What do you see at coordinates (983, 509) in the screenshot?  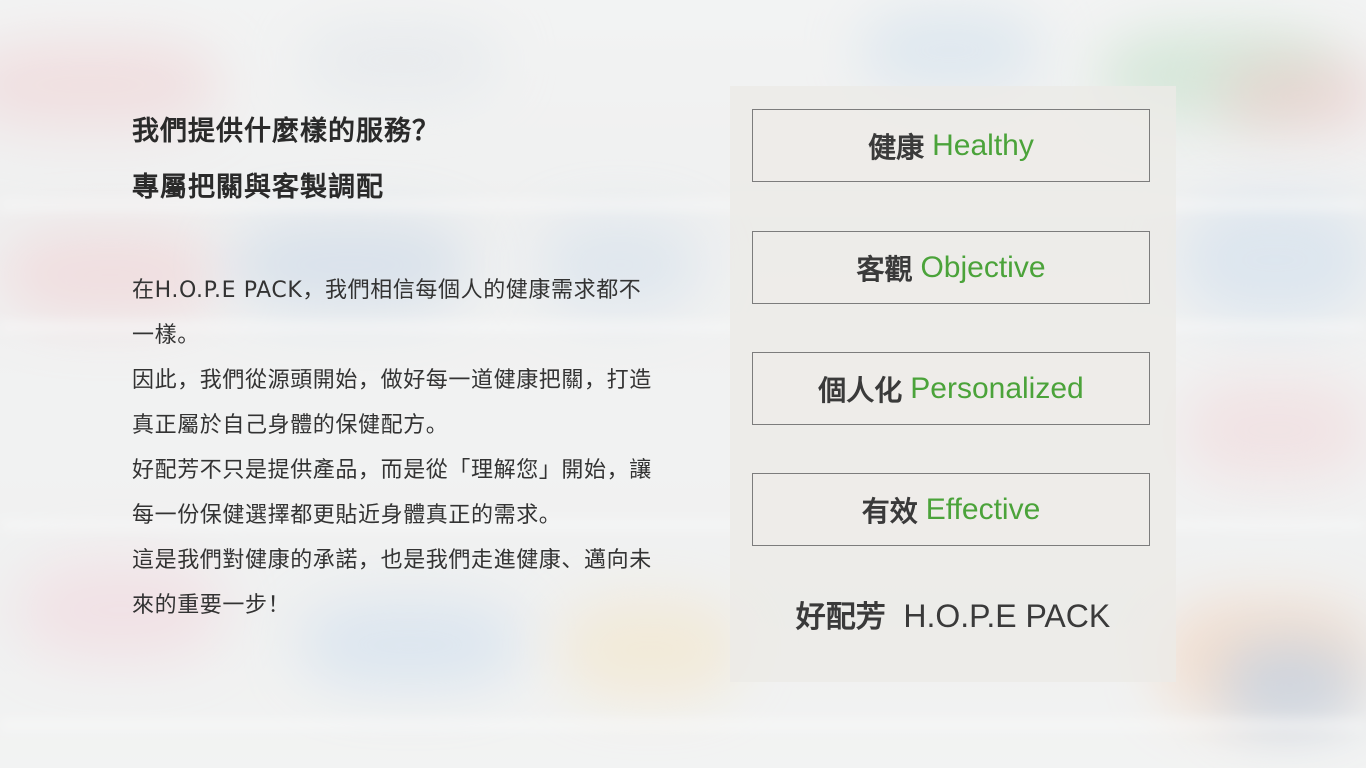 I see `value-effective-en: Effective` at bounding box center [983, 509].